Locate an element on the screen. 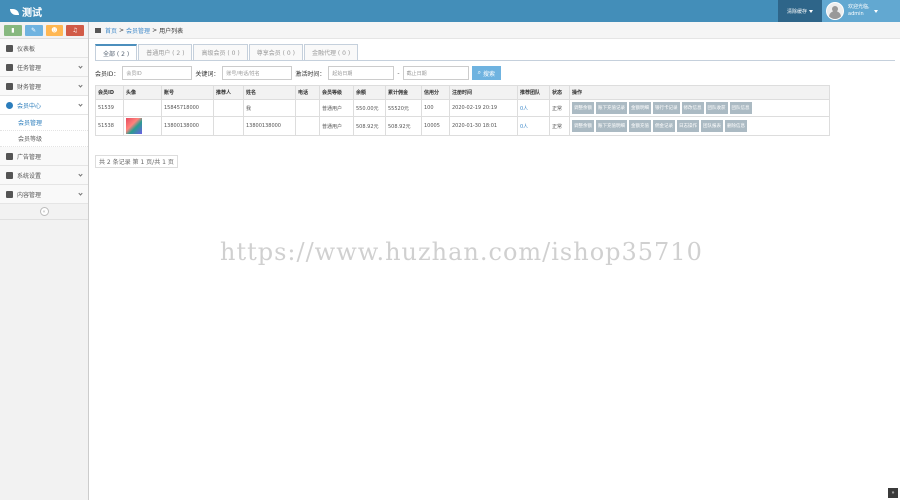 The width and height of the screenshot is (900, 500). pencil-shortcut-button: ✎ is located at coordinates (33, 30).